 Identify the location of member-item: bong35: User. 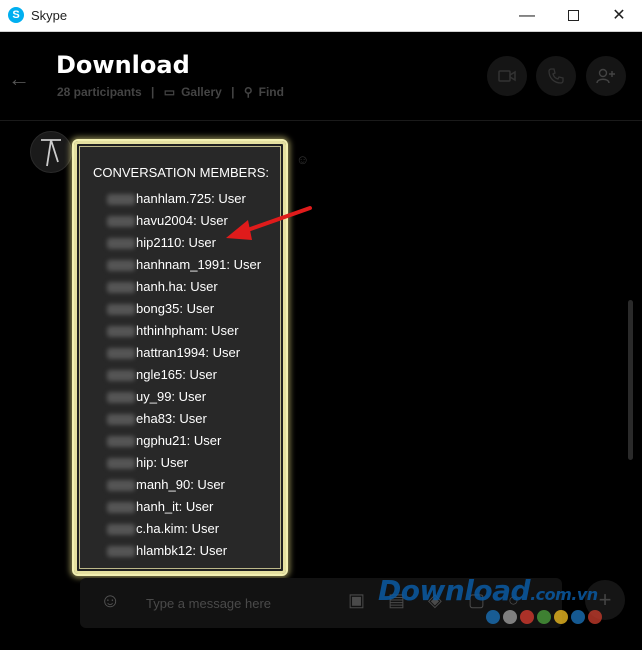
(160, 311).